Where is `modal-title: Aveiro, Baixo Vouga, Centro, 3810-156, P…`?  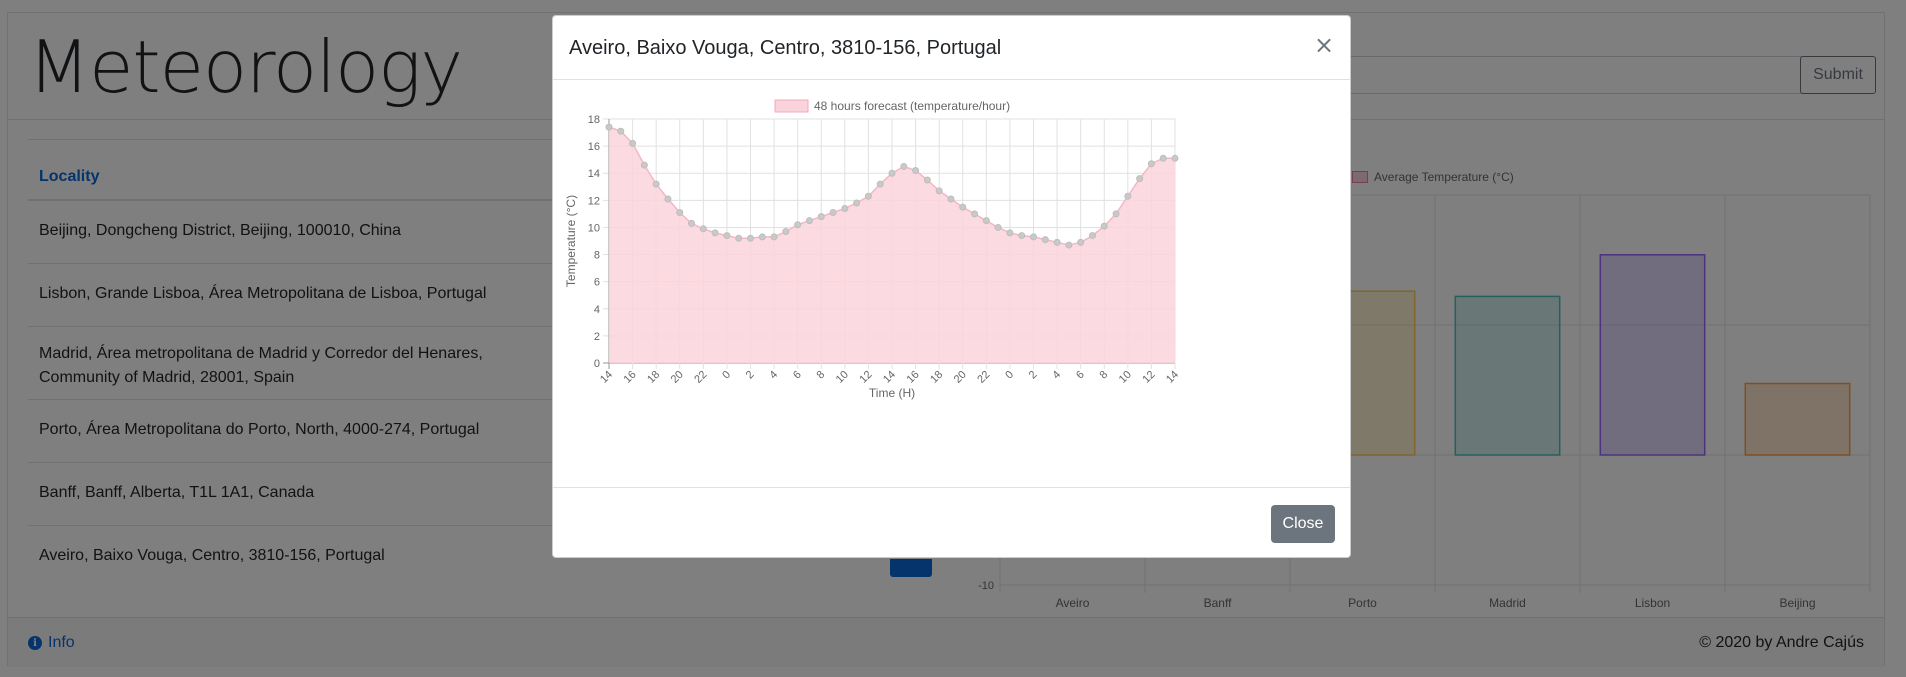 modal-title: Aveiro, Baixo Vouga, Centro, 3810-156, P… is located at coordinates (785, 48).